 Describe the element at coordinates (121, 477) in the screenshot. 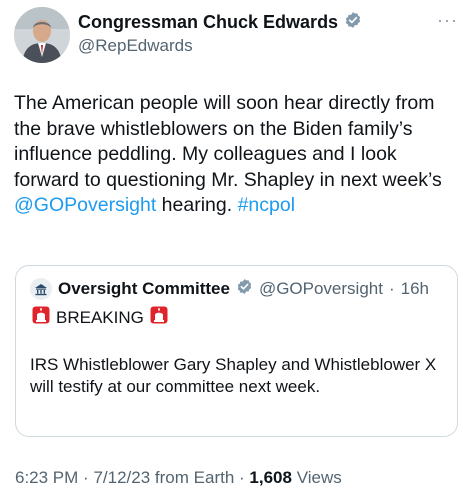

I see `post-date: 7/12/23` at that location.